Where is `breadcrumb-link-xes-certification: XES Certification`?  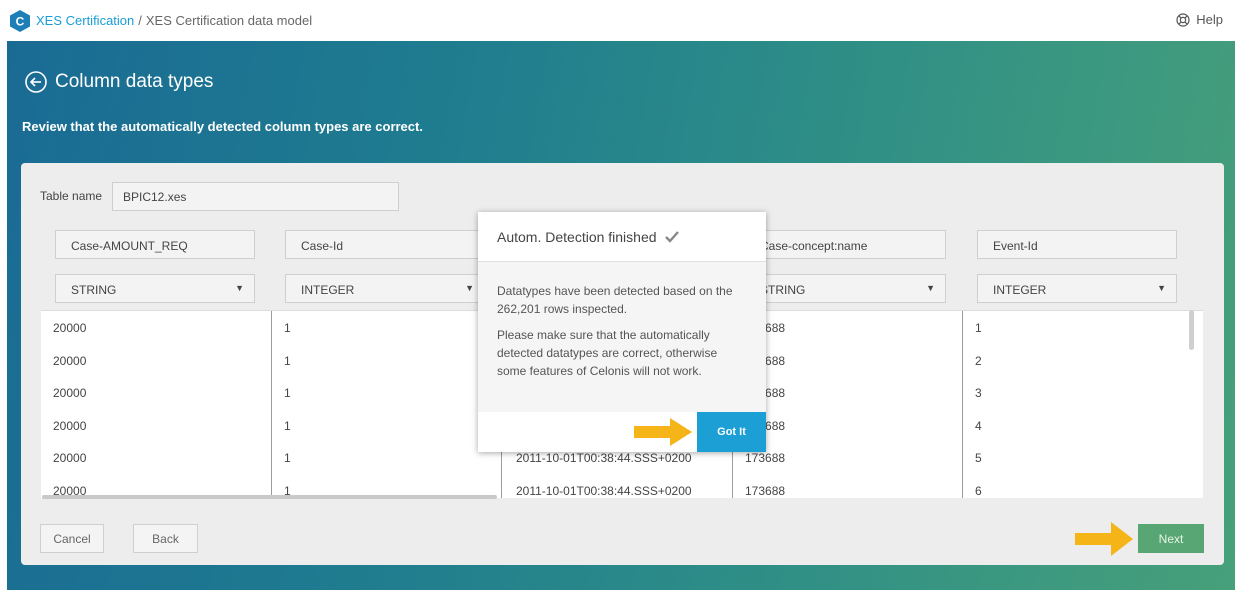
breadcrumb-link-xes-certification: XES Certification is located at coordinates (85, 20).